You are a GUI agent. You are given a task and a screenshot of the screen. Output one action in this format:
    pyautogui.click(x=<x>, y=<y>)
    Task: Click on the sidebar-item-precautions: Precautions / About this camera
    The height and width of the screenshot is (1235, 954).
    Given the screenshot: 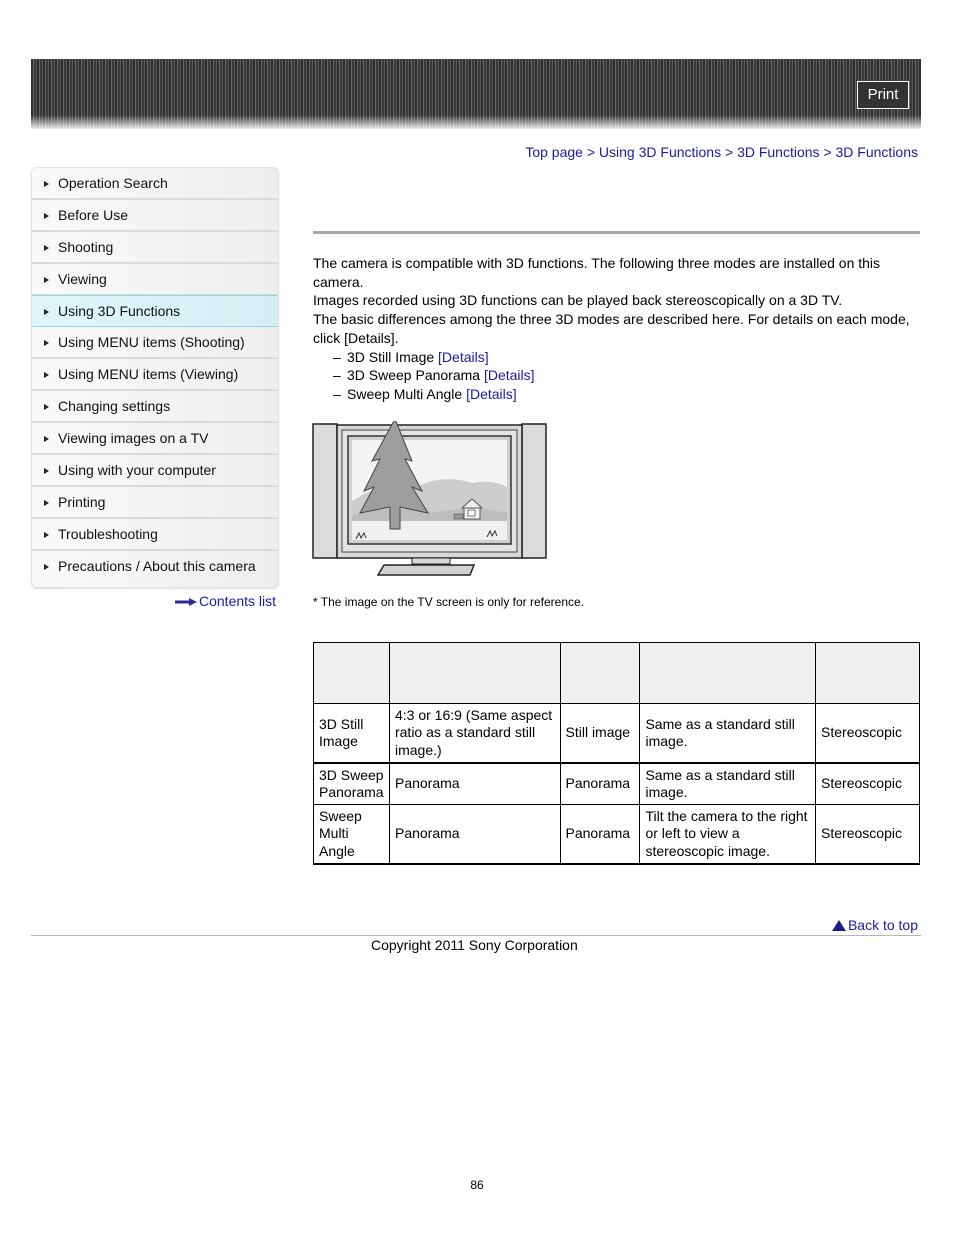 What is the action you would take?
    pyautogui.click(x=155, y=569)
    